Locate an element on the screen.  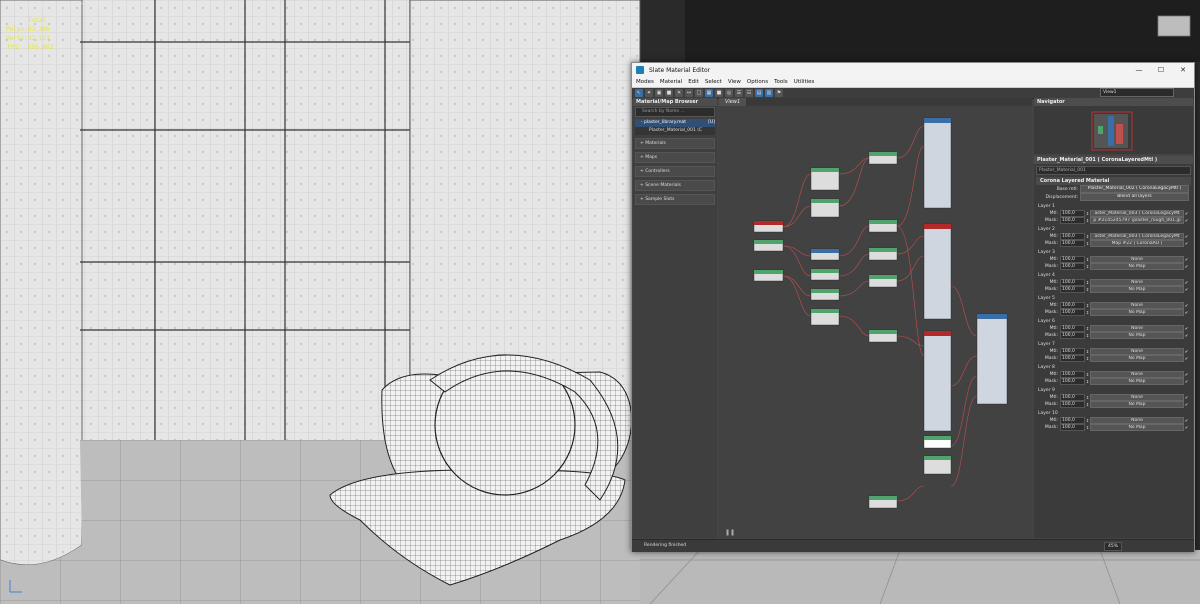
displacement-dropdown: Blend all layers is located at coordinates (1134, 197).